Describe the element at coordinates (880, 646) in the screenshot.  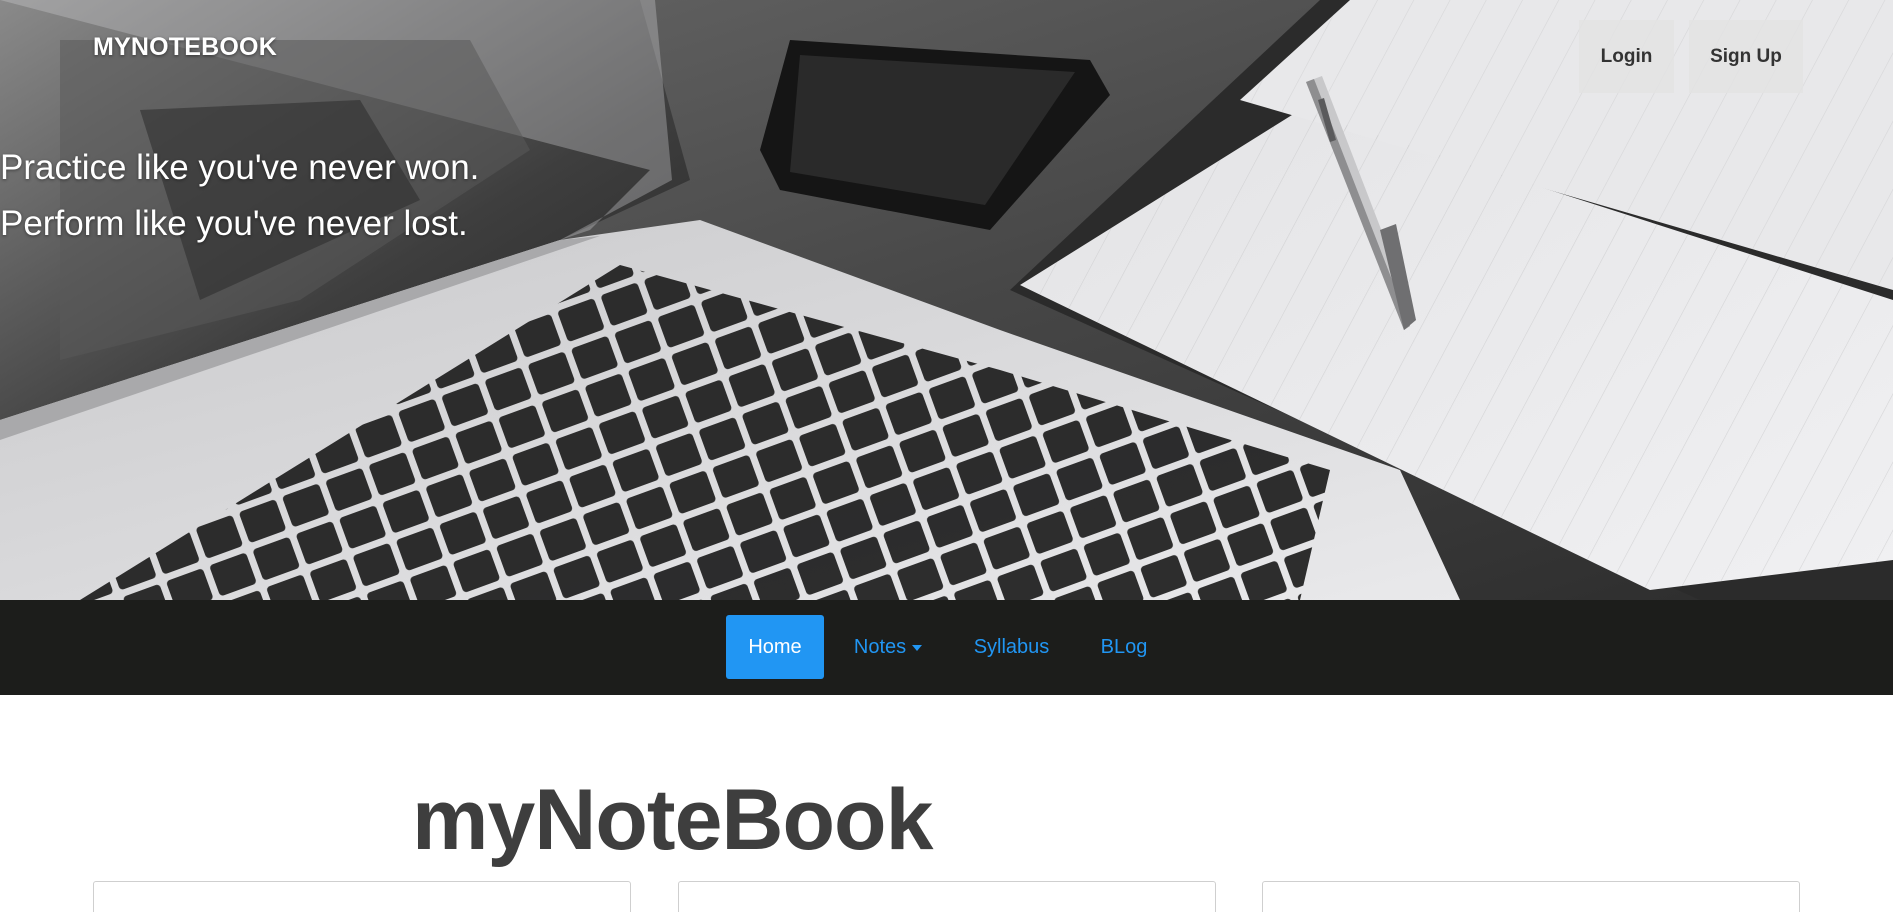
I see `nav-notes-label: Notes` at that location.